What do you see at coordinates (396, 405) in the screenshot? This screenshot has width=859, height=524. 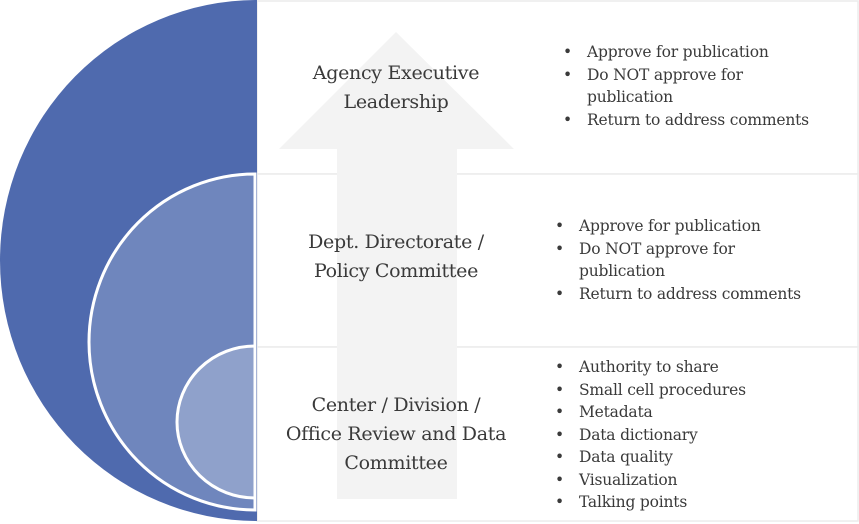 I see `title-line: Center / Division /` at bounding box center [396, 405].